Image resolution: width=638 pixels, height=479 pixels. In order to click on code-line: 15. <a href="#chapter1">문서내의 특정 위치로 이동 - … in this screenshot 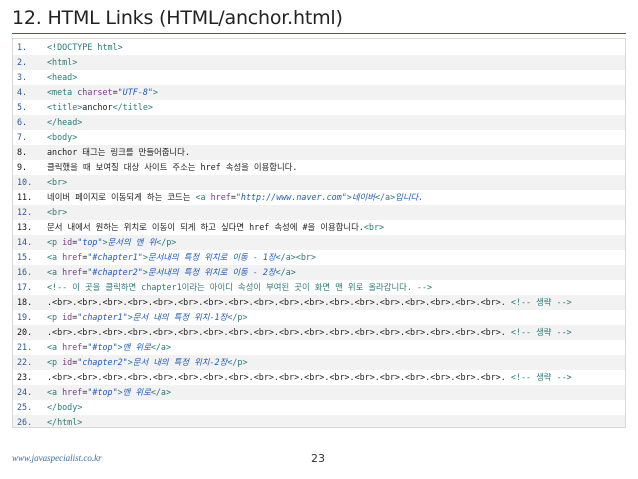, I will do `click(319, 257)`.